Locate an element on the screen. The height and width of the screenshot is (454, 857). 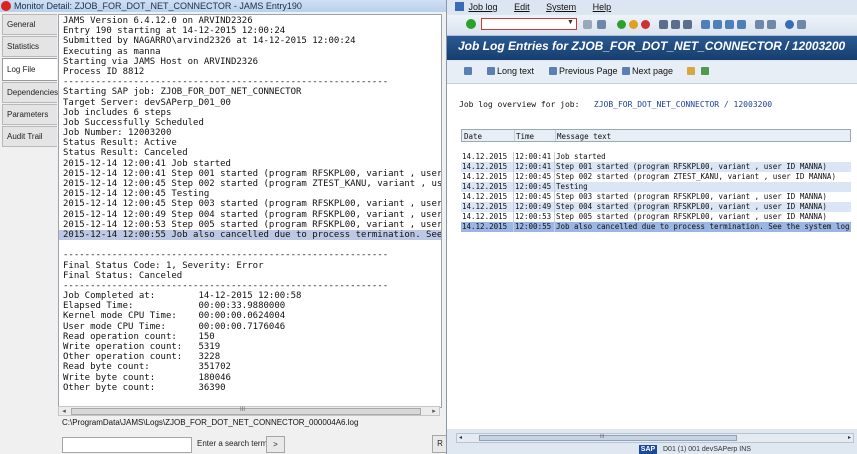
refresh-button is located at coordinates (469, 71).